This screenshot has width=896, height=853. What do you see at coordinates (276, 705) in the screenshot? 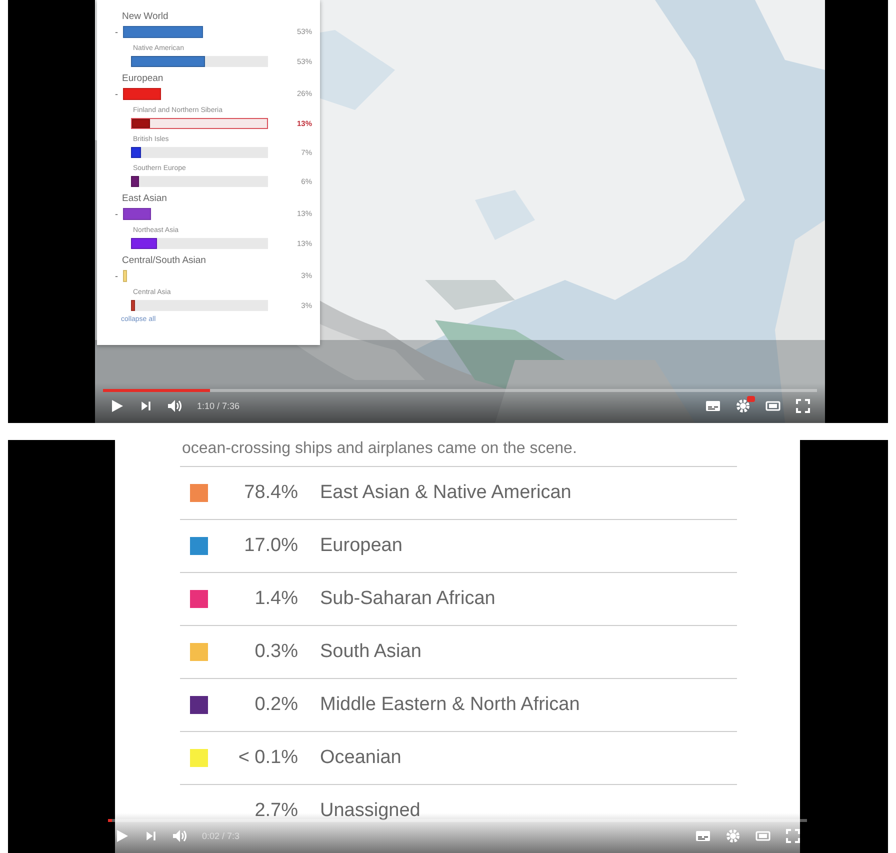
I see `percent-text: 0.2%` at bounding box center [276, 705].